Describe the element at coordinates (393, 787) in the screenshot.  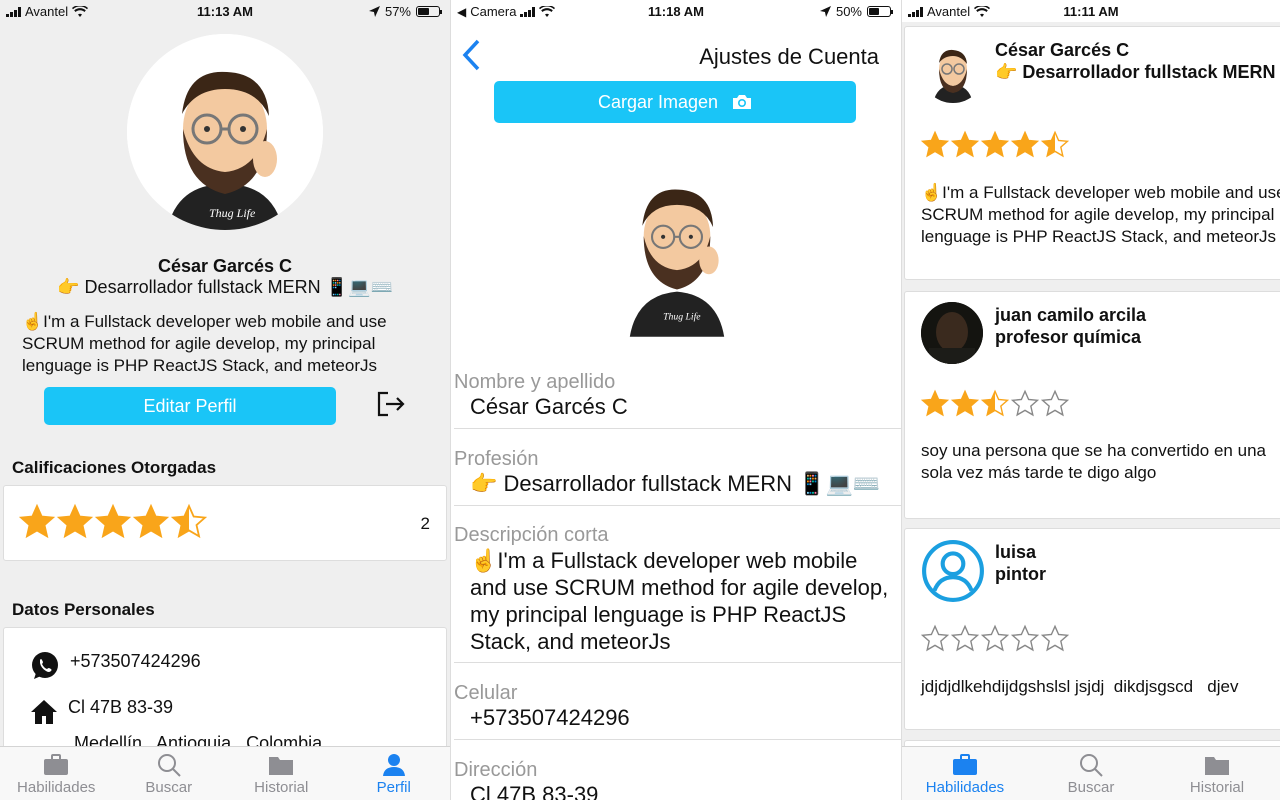
I see `tab-label: Perfil` at that location.